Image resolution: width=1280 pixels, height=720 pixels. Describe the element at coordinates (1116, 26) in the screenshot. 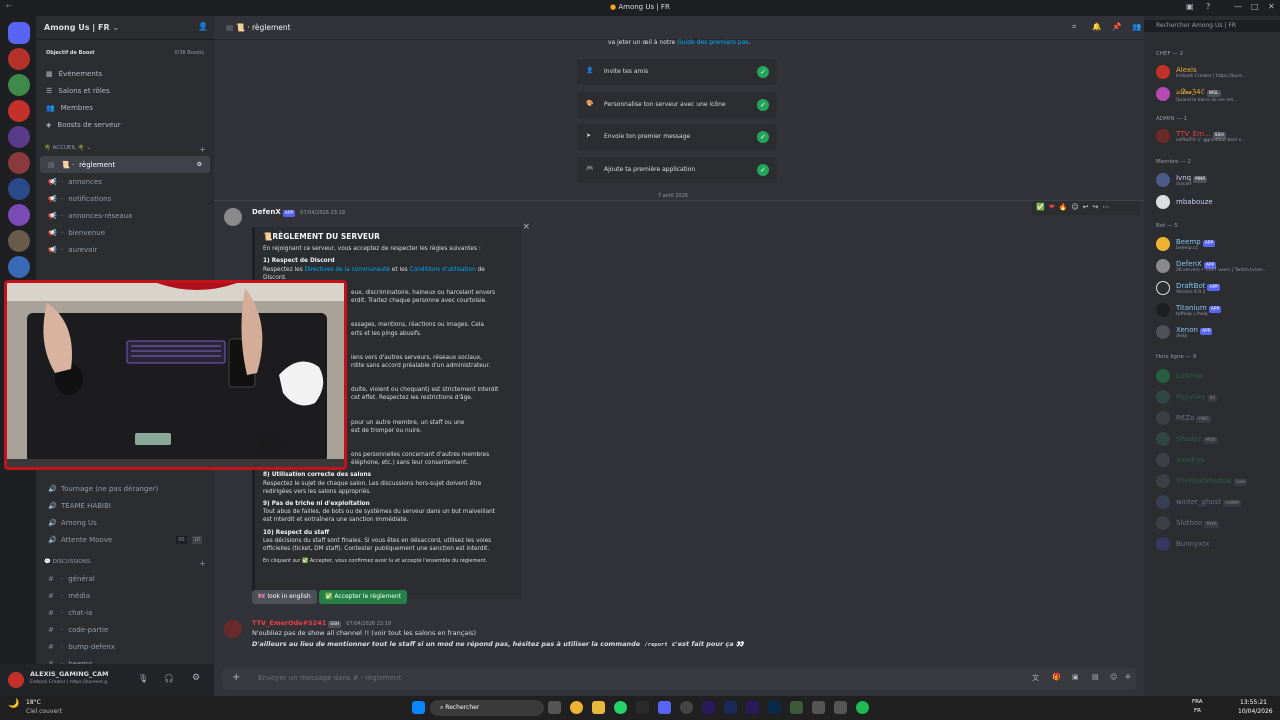

I see `pin-icon: 📌` at that location.